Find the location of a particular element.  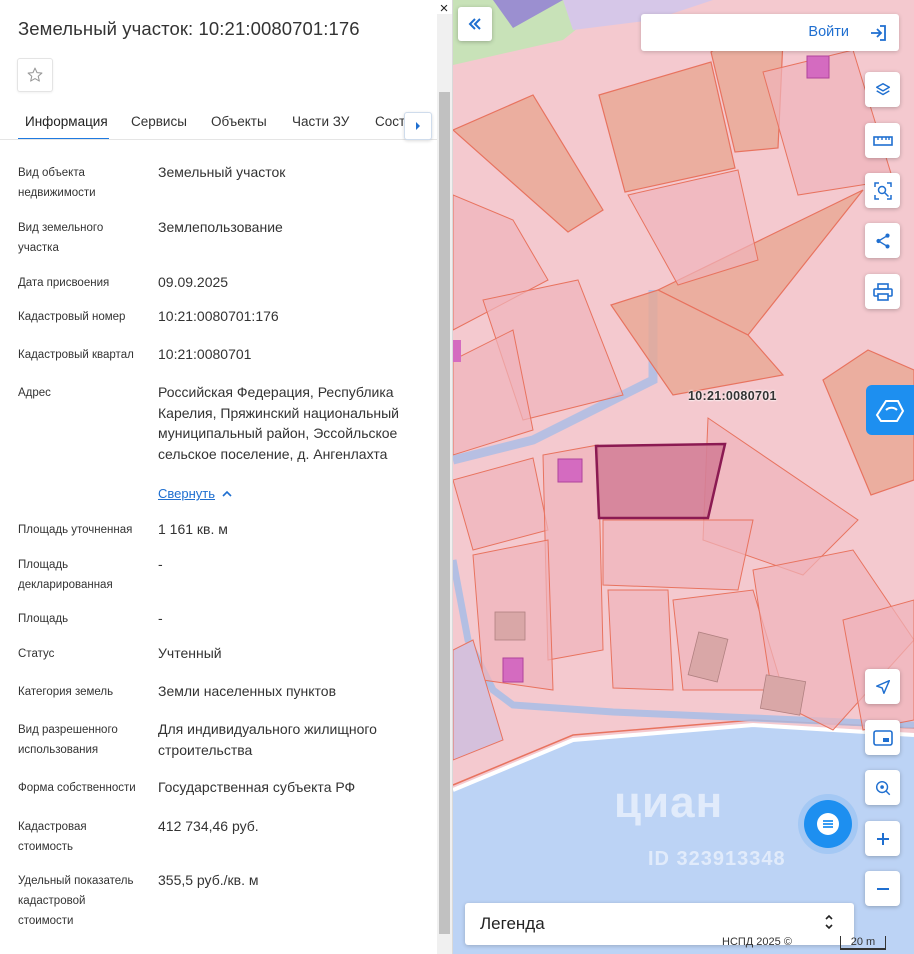

side-panel-tab is located at coordinates (890, 410).